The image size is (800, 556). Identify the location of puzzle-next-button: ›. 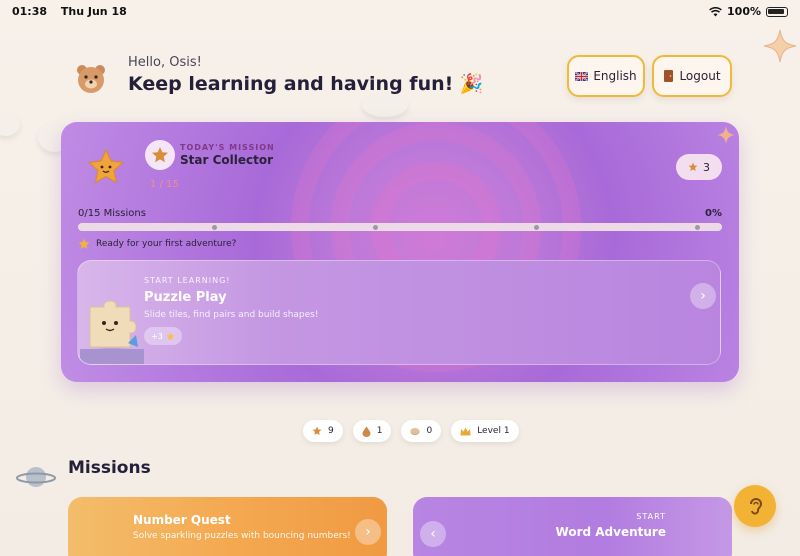
(703, 296).